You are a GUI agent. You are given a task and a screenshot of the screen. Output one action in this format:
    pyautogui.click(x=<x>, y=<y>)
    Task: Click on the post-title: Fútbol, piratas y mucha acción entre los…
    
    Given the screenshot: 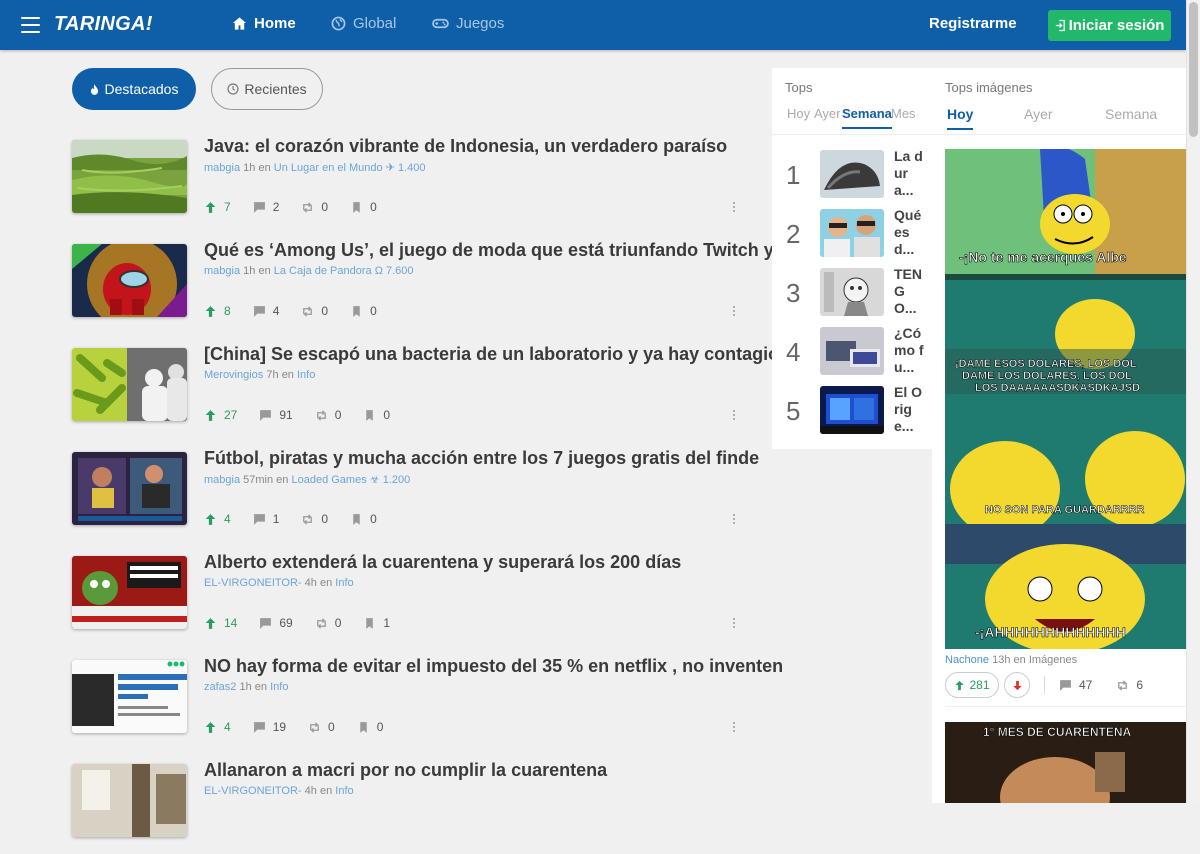 What is the action you would take?
    pyautogui.click(x=481, y=458)
    